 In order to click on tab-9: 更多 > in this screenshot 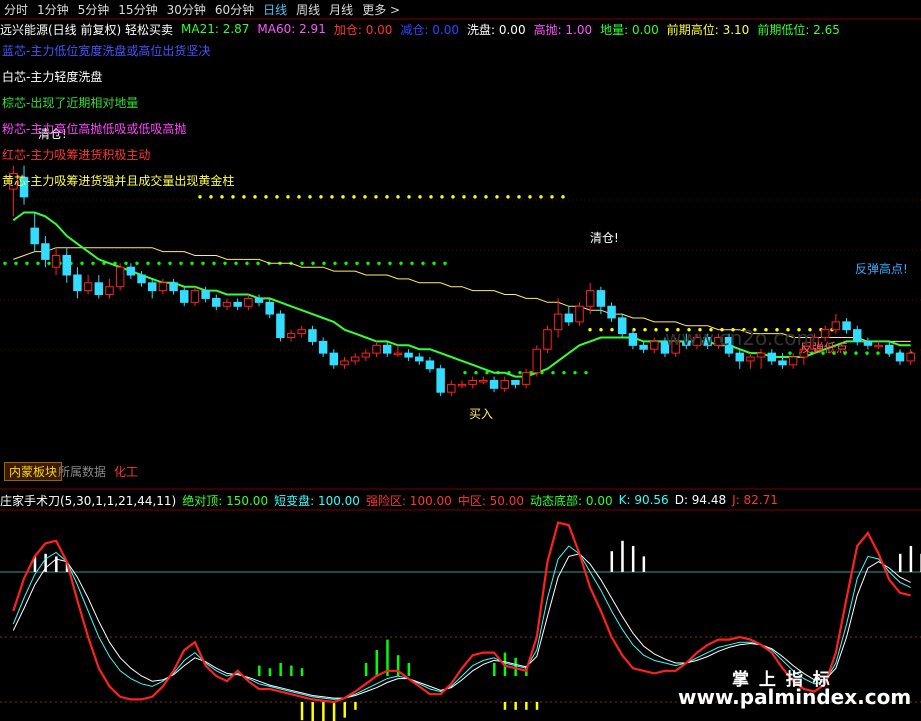, I will do `click(381, 9)`.